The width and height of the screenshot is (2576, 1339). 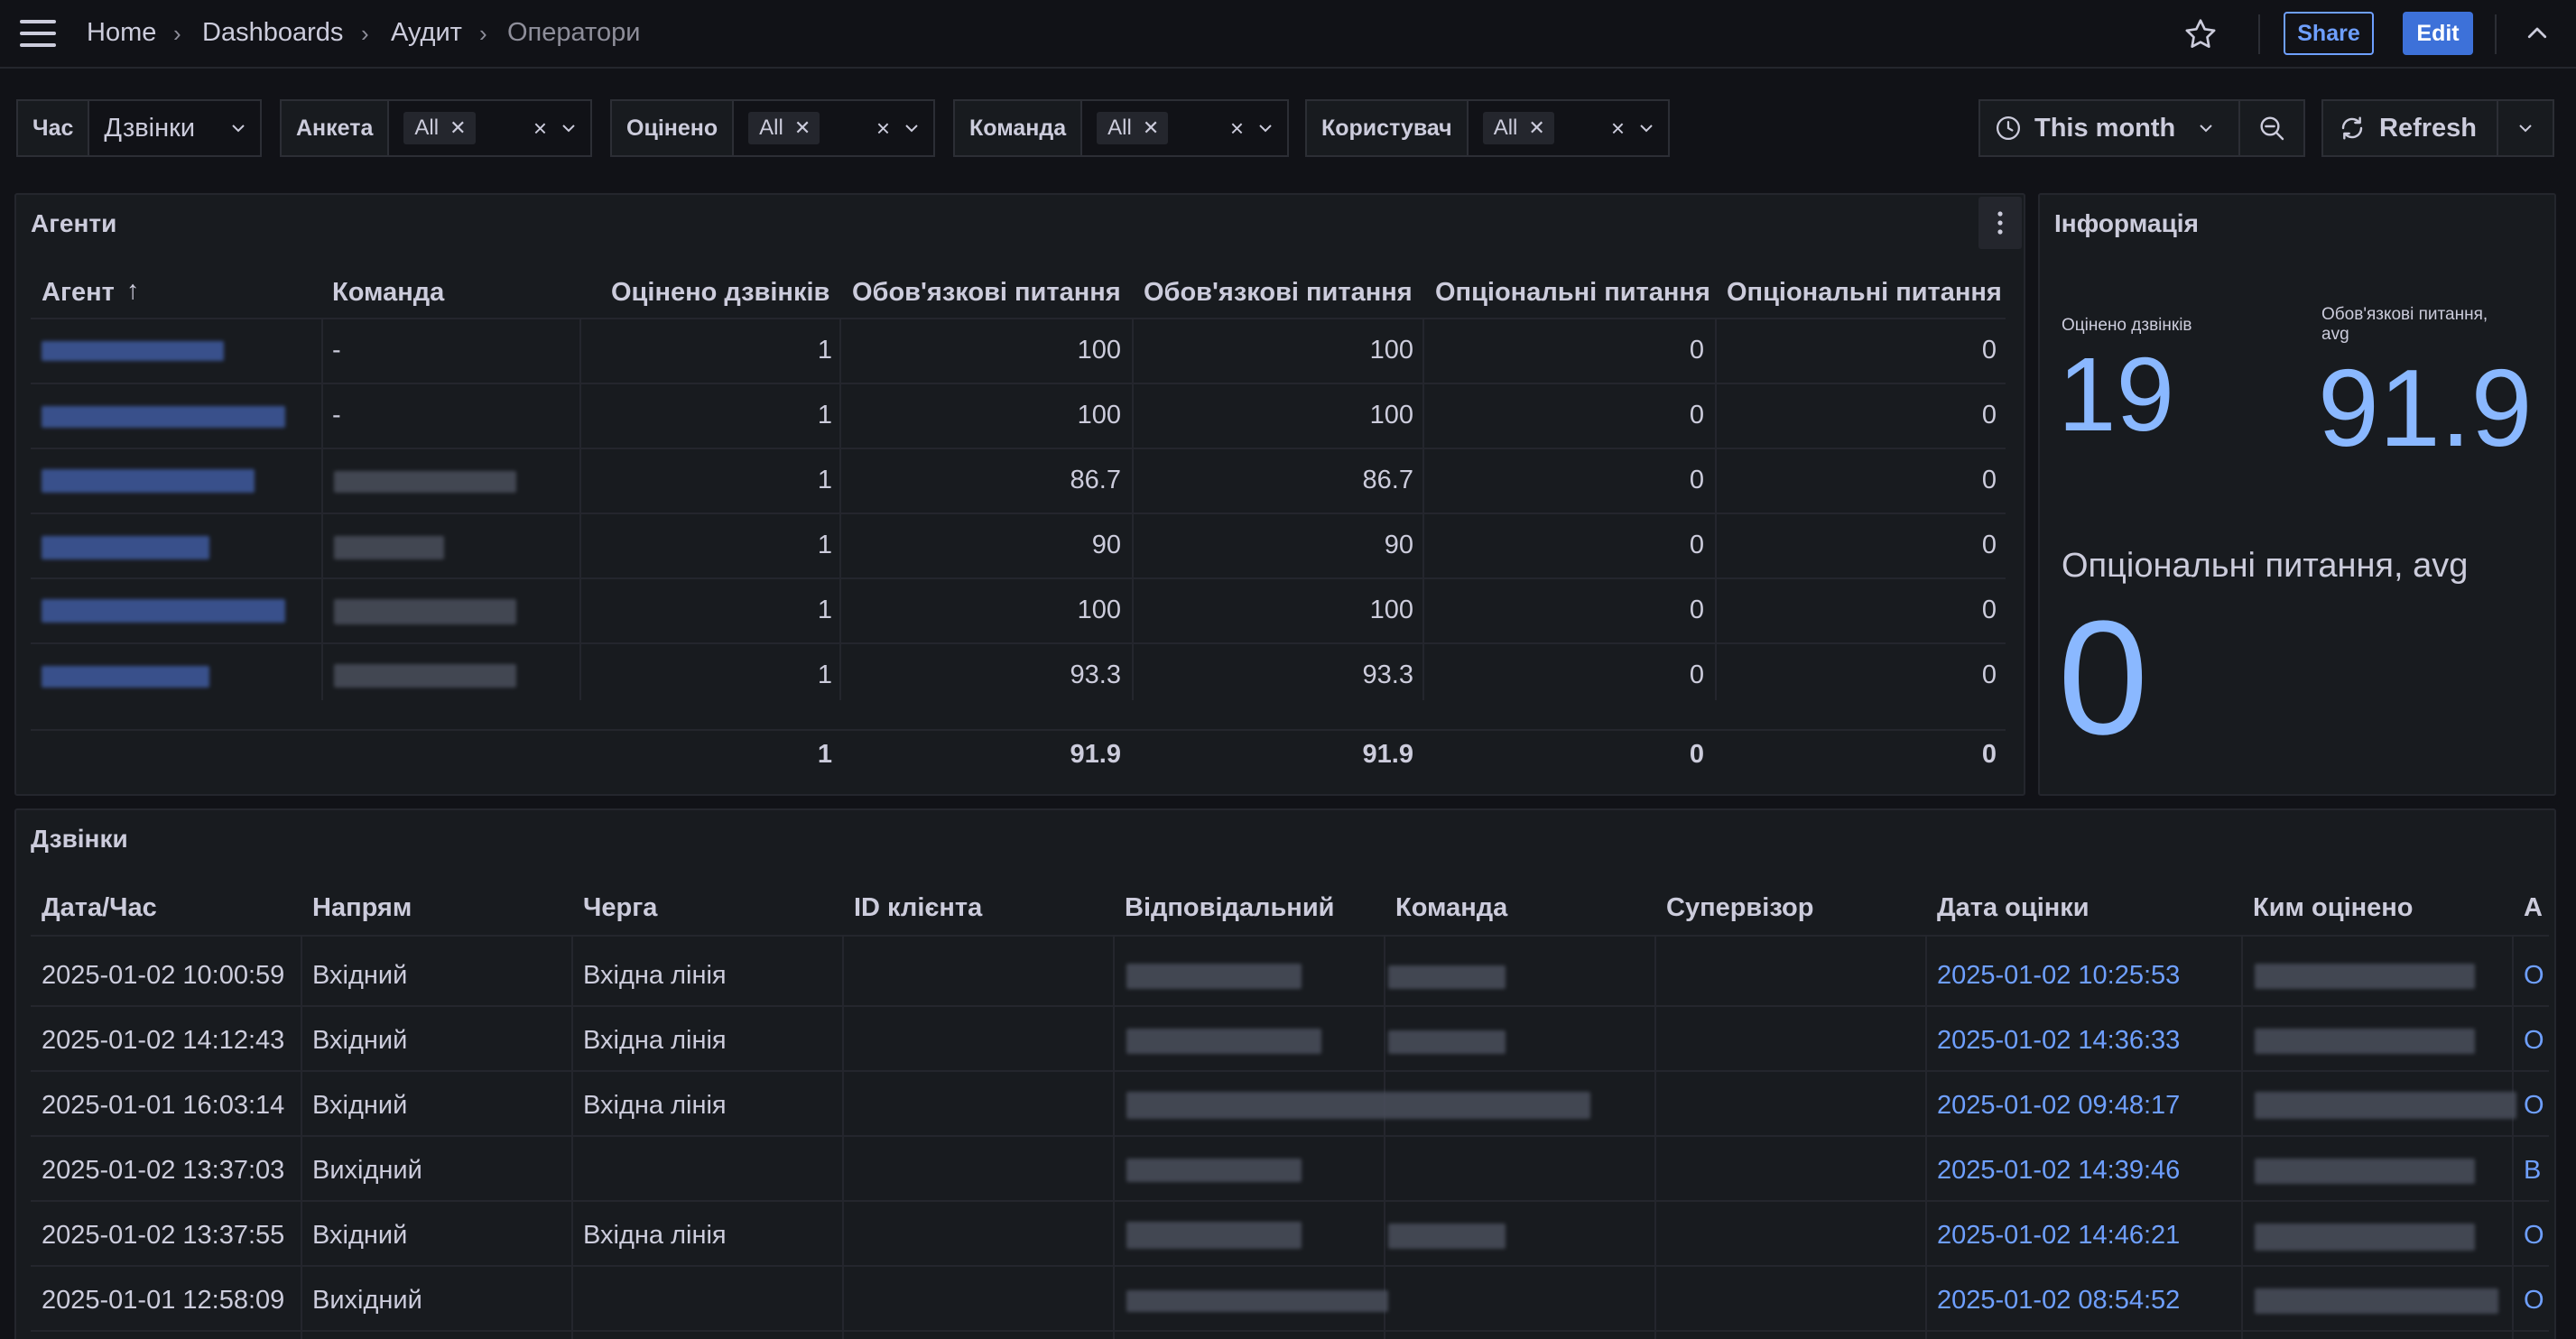 I want to click on column-header-direction: Напрям, so click(x=362, y=908).